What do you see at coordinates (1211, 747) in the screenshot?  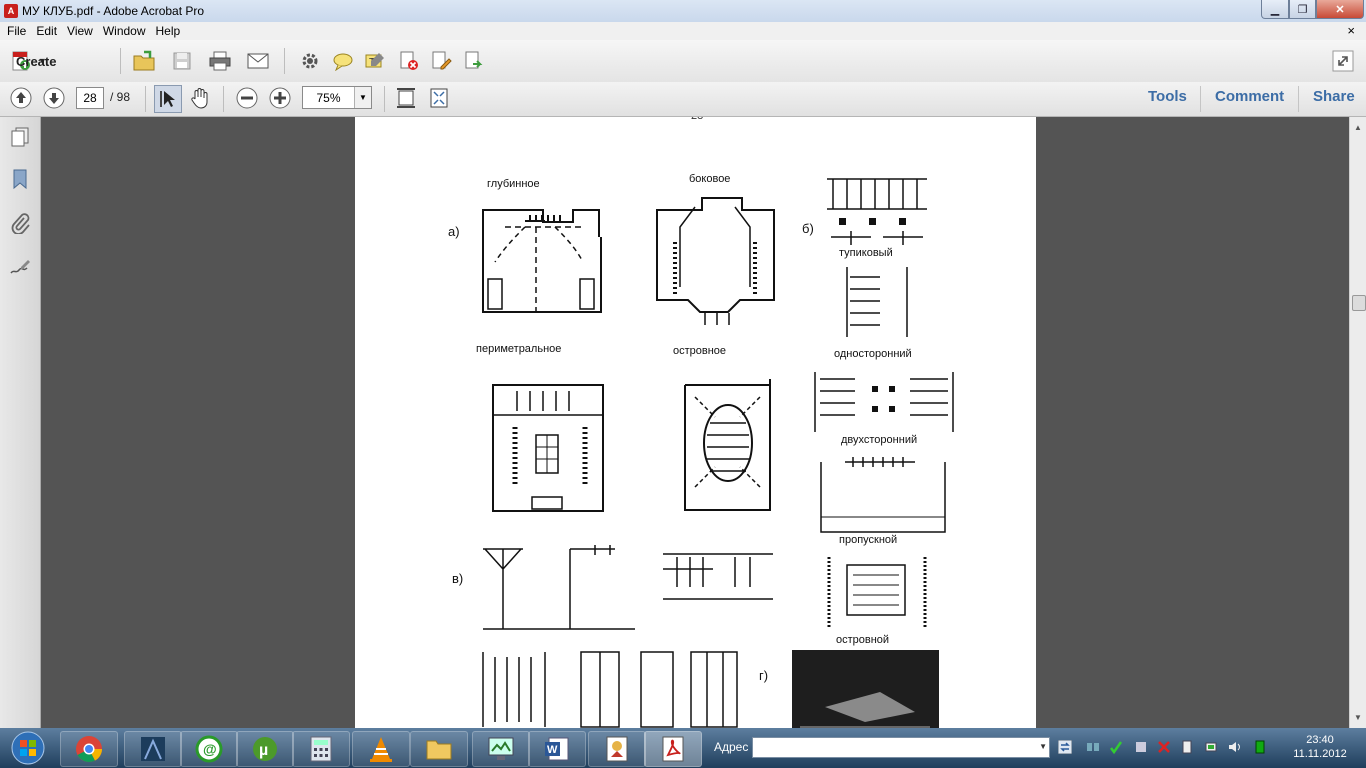 I see `power-tray-icon` at bounding box center [1211, 747].